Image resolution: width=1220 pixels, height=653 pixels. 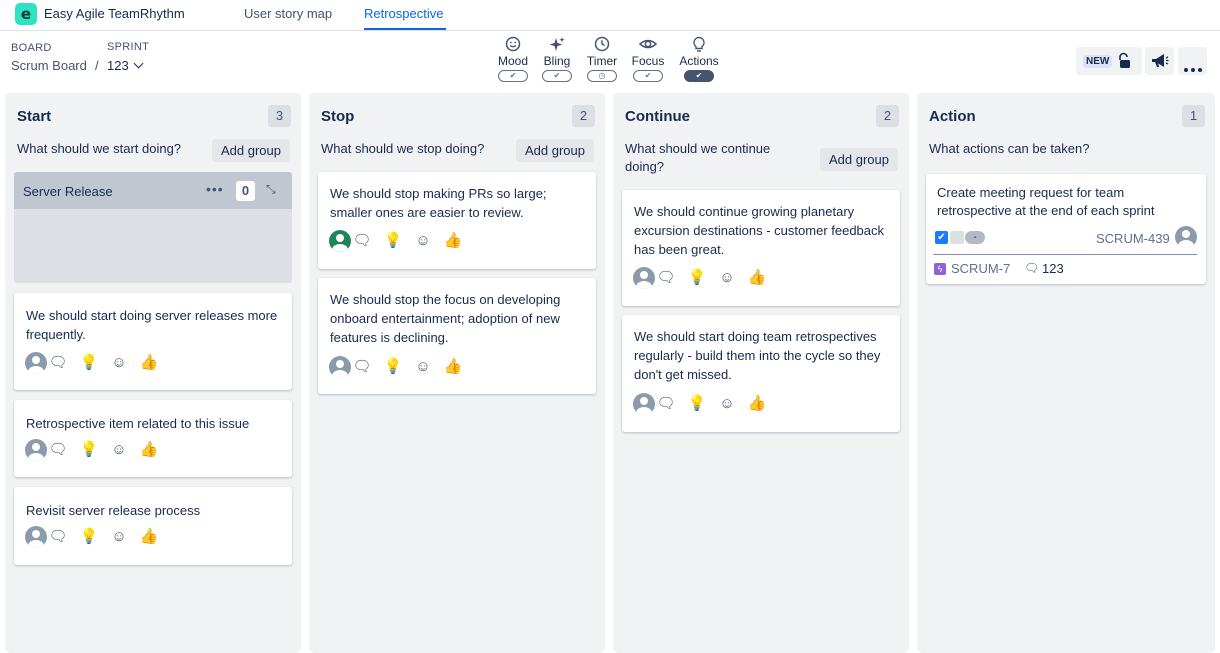 I want to click on tool-focus-label: Focus, so click(x=648, y=61).